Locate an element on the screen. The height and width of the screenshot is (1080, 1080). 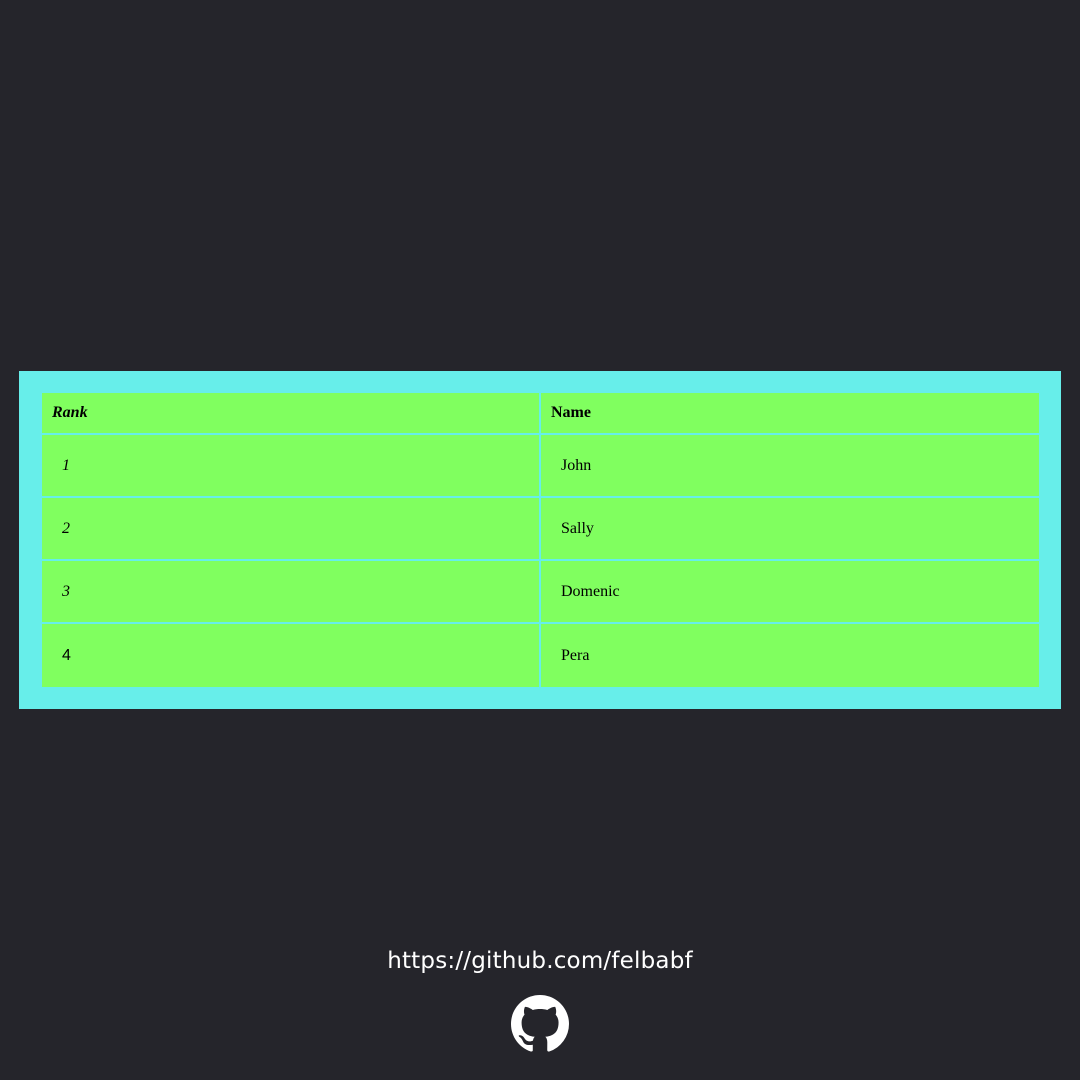
rank-column-header: Rank is located at coordinates (291, 414).